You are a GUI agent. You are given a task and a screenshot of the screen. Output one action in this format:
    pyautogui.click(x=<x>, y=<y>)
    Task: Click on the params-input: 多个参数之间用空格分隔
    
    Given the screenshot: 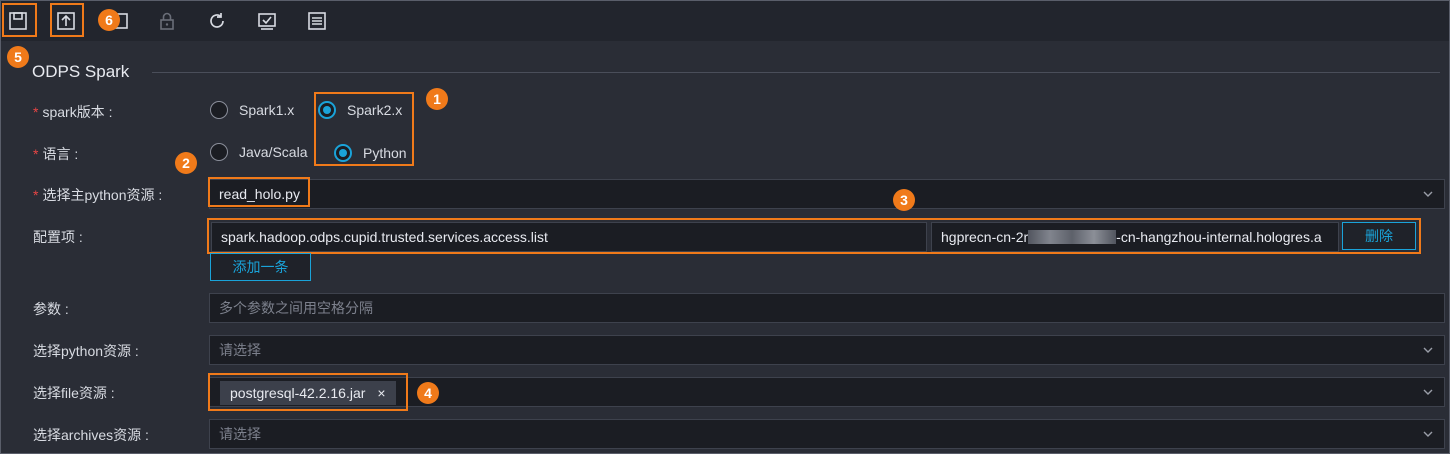 What is the action you would take?
    pyautogui.click(x=827, y=308)
    